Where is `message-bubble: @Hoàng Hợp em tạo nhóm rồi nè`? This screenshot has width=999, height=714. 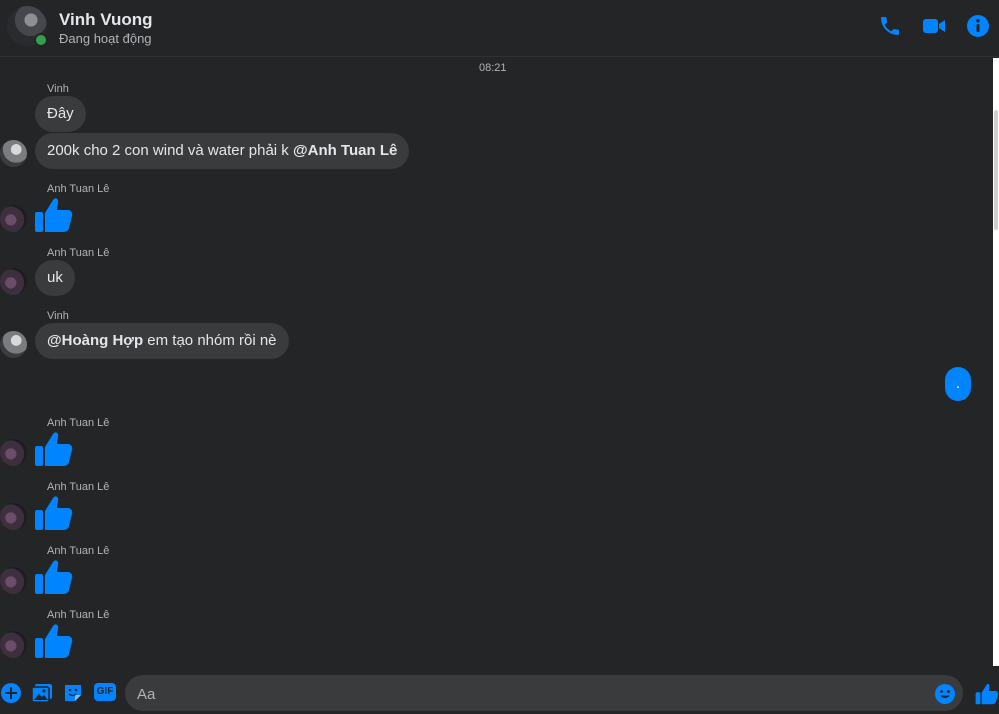
message-bubble: @Hoàng Hợp em tạo nhóm rồi nè is located at coordinates (162, 341).